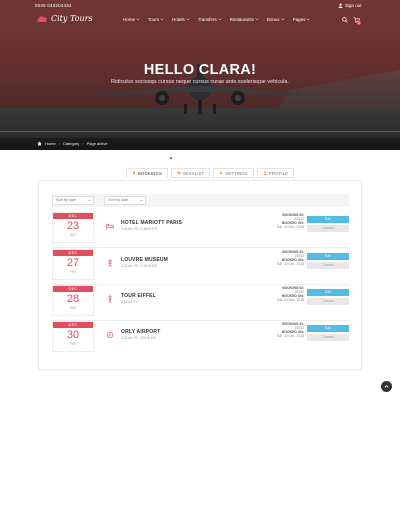 The image size is (400, 505). Describe the element at coordinates (144, 260) in the screenshot. I see `booking-title: LOUVRE MUSEUM` at that location.